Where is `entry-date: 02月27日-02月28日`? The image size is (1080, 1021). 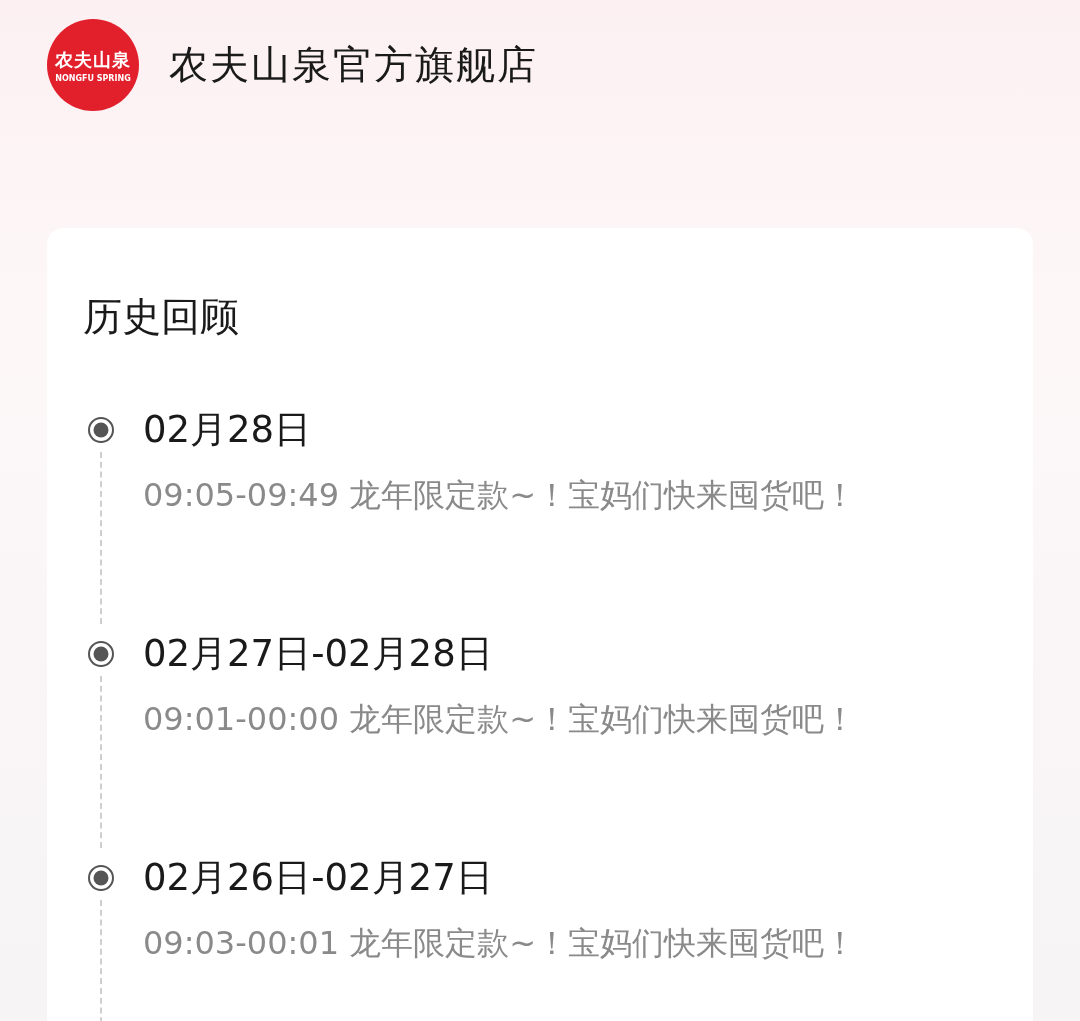
entry-date: 02月27日-02月28日 is located at coordinates (318, 654).